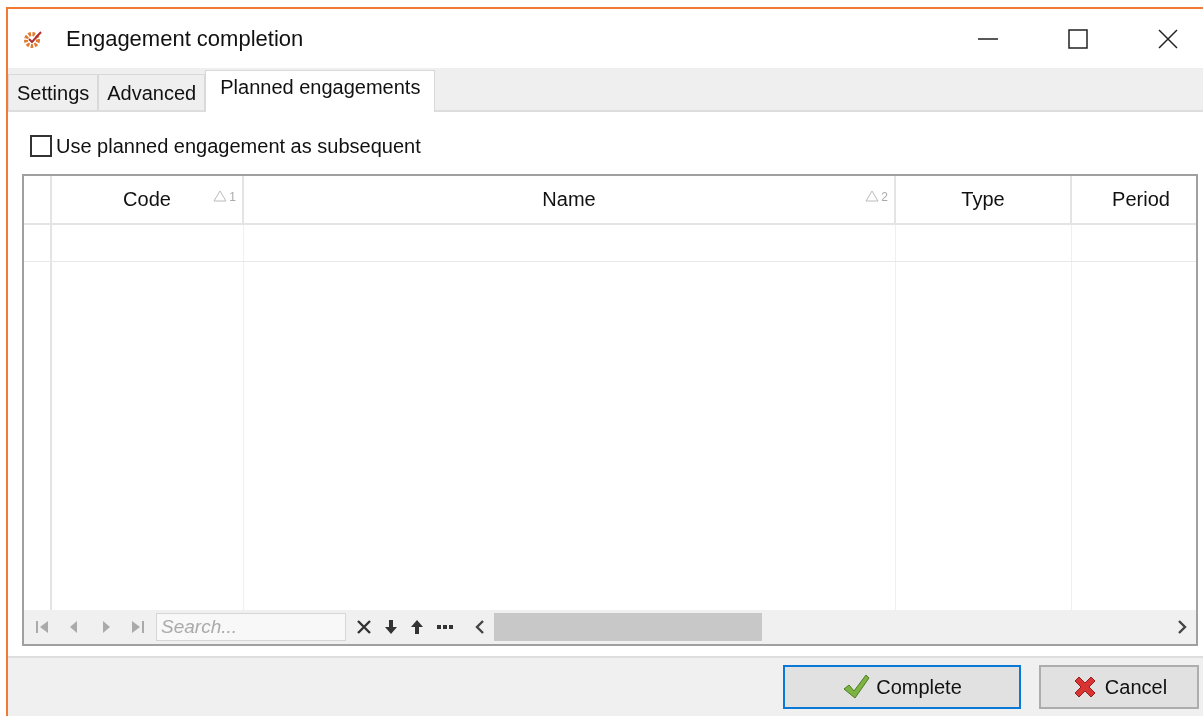 This screenshot has width=1203, height=716. I want to click on column-header: Code, so click(147, 199).